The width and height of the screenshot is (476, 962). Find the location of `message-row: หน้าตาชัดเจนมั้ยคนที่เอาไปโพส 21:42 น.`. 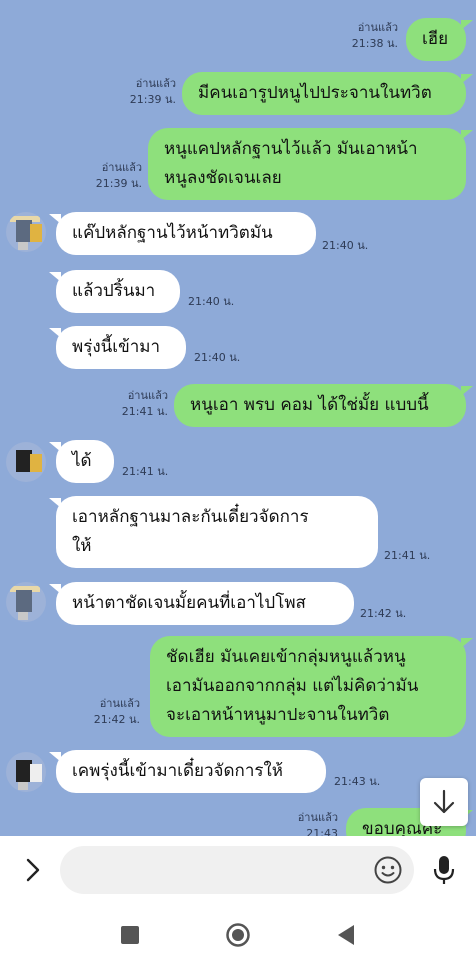

message-row: หน้าตาชัดเจนมั้ยคนที่เอาไปโพส 21:42 น. is located at coordinates (238, 605).